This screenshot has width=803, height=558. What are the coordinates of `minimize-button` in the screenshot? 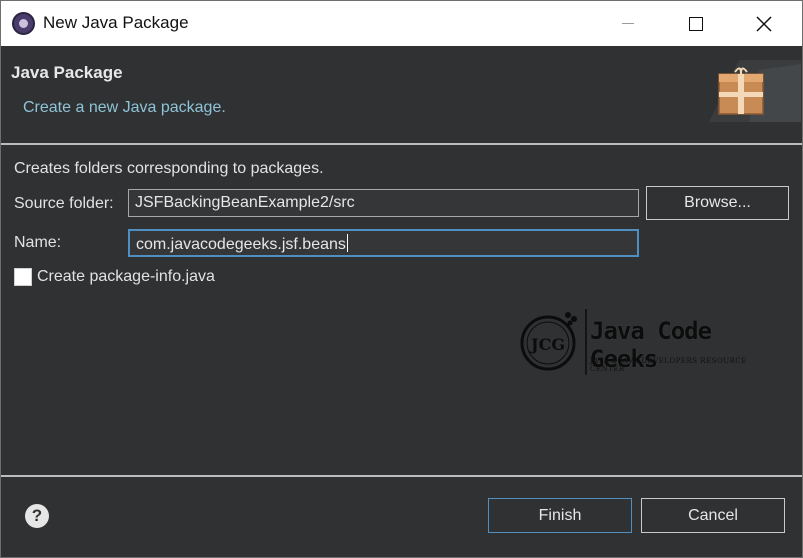 It's located at (628, 23).